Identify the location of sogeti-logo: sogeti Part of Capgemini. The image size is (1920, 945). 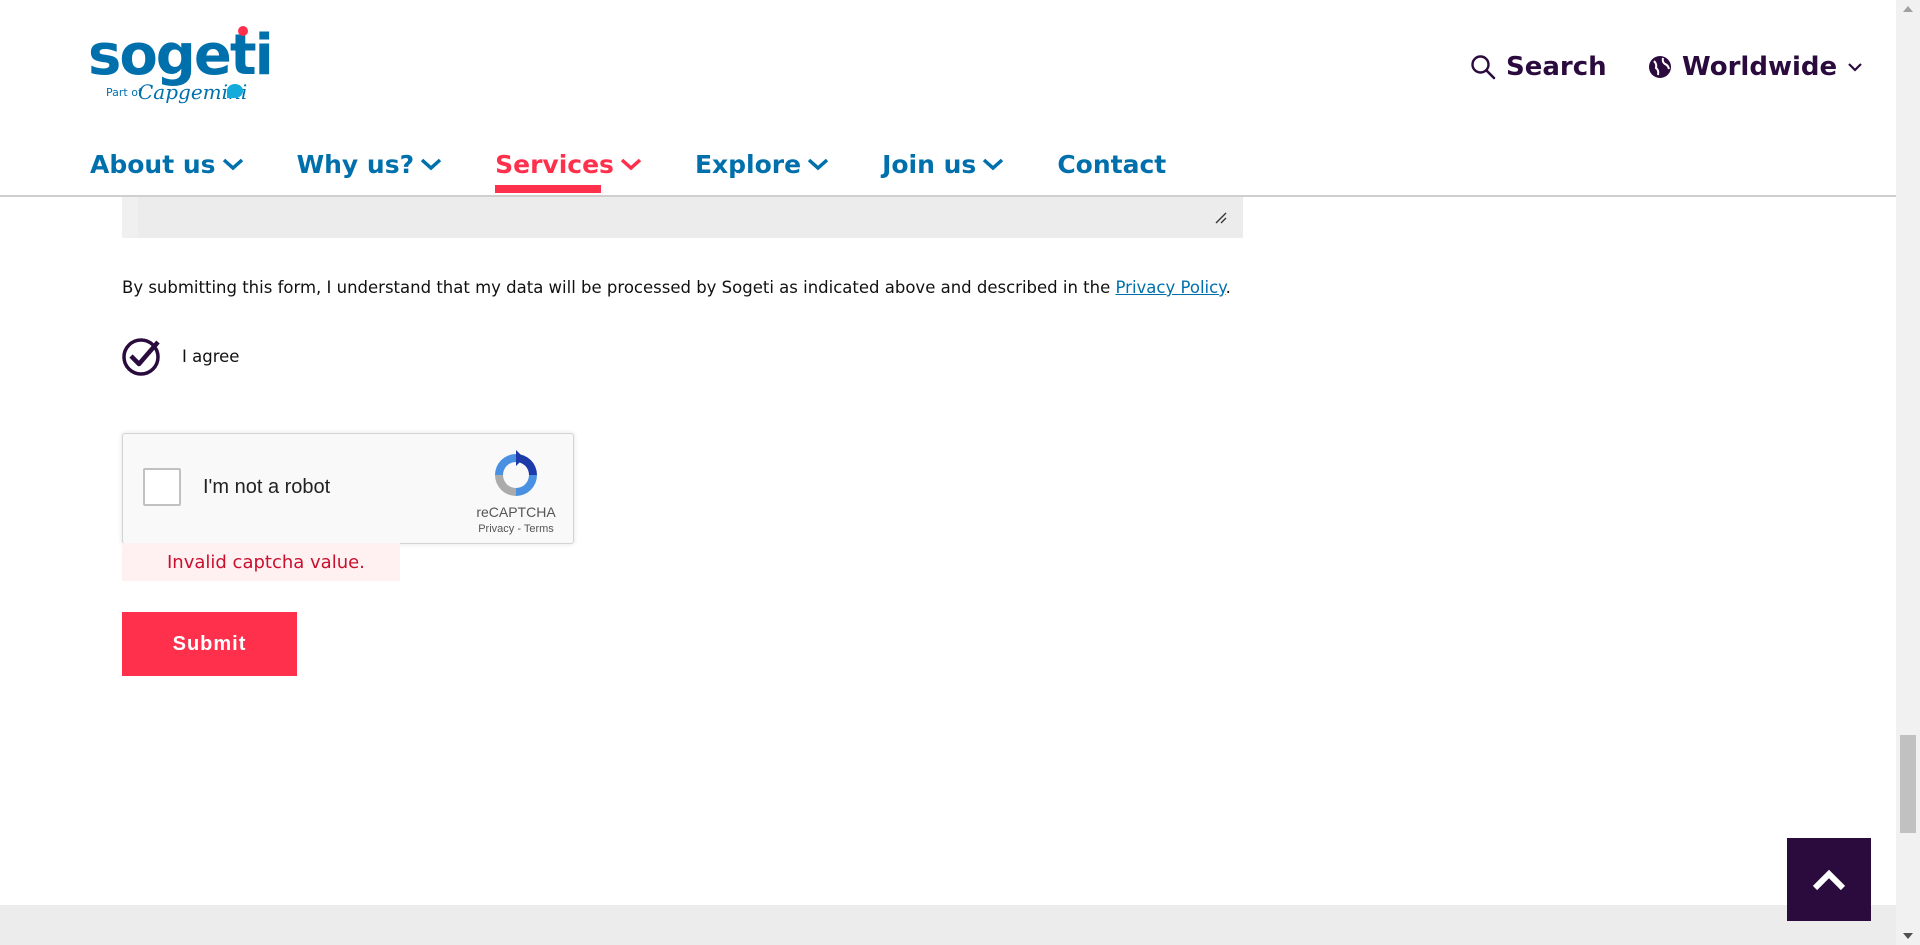
(181, 67).